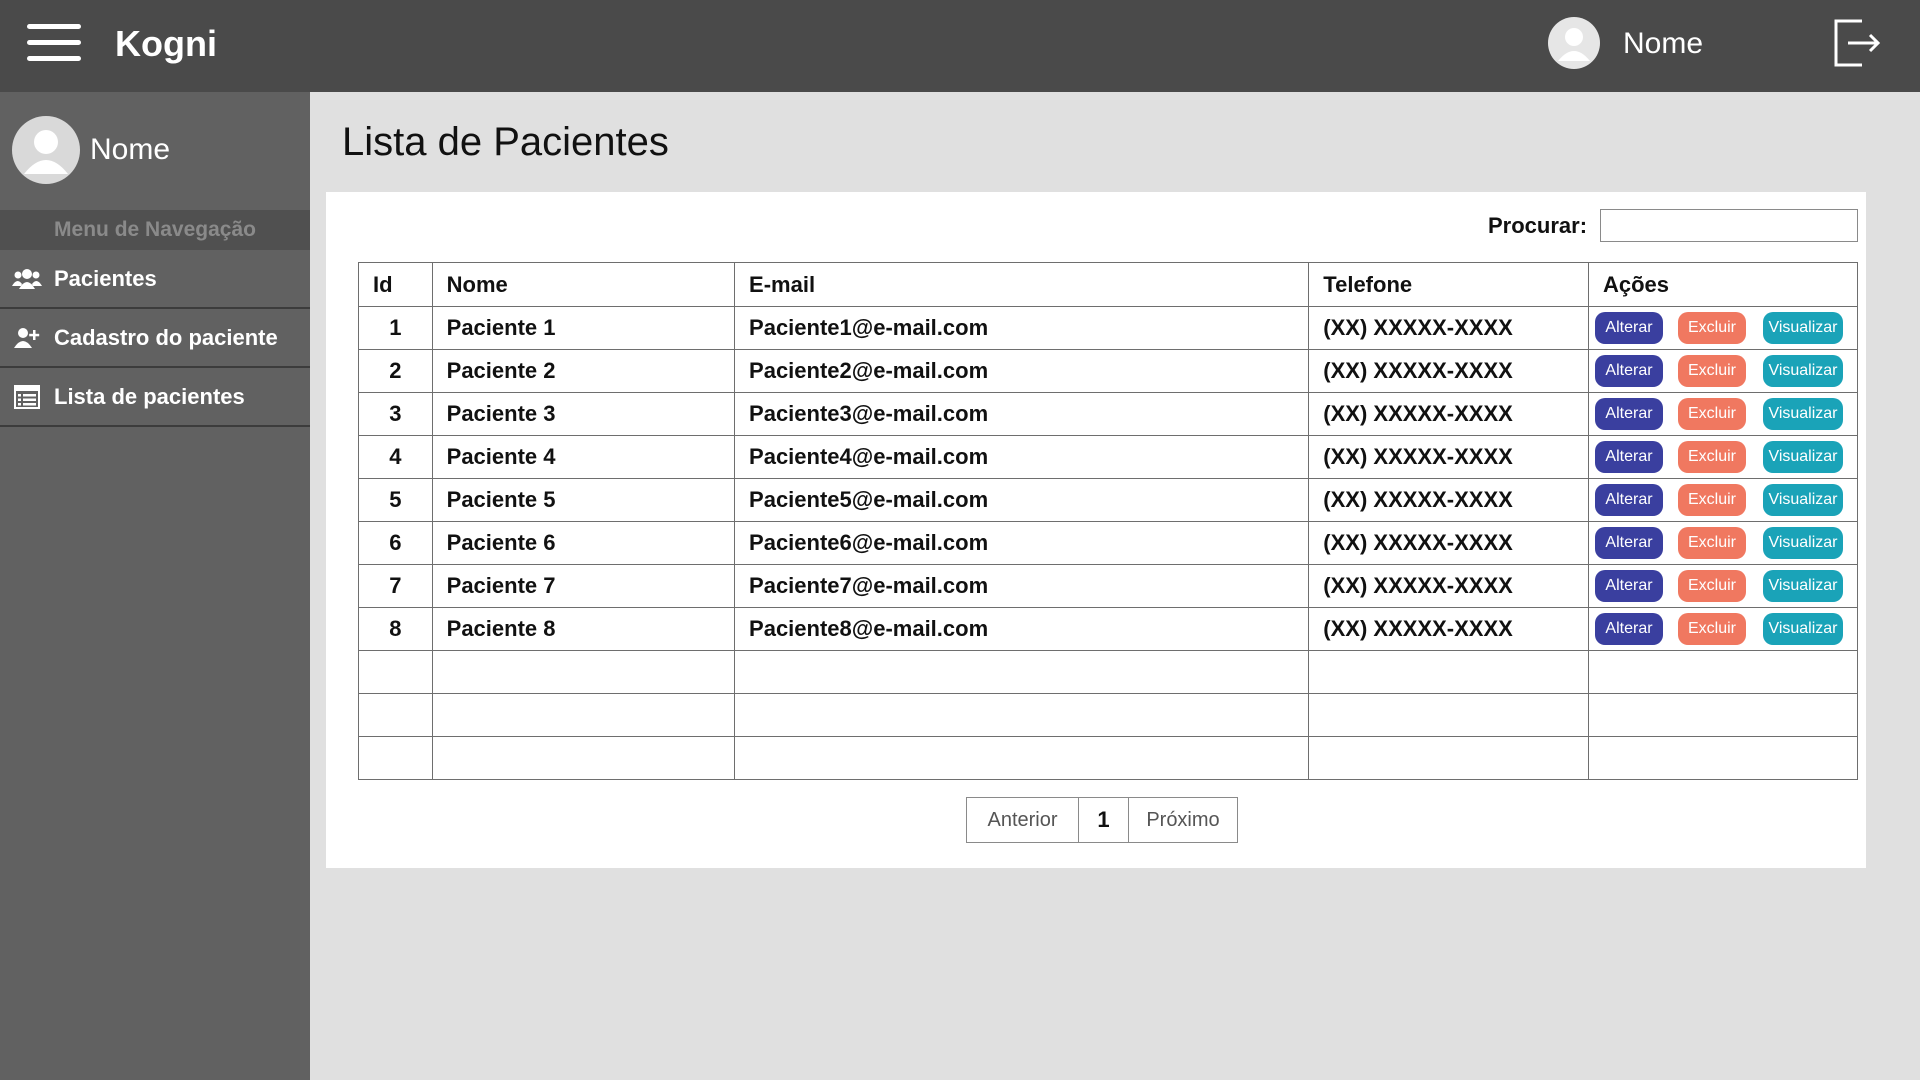 This screenshot has height=1080, width=1920. Describe the element at coordinates (1022, 457) in the screenshot. I see `cell-email: Paciente4@e-mail.com` at that location.